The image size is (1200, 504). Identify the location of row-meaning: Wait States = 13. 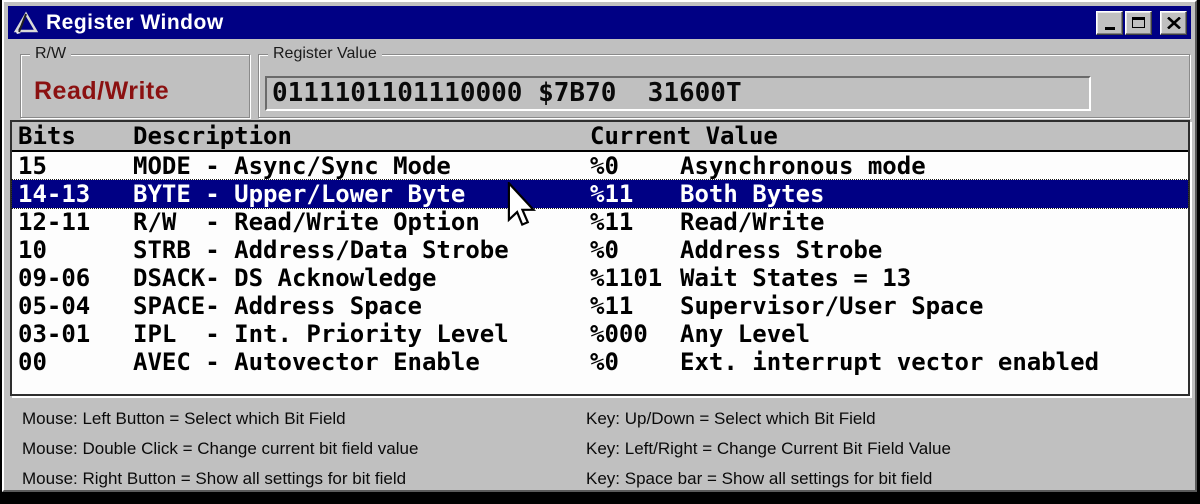
(796, 278).